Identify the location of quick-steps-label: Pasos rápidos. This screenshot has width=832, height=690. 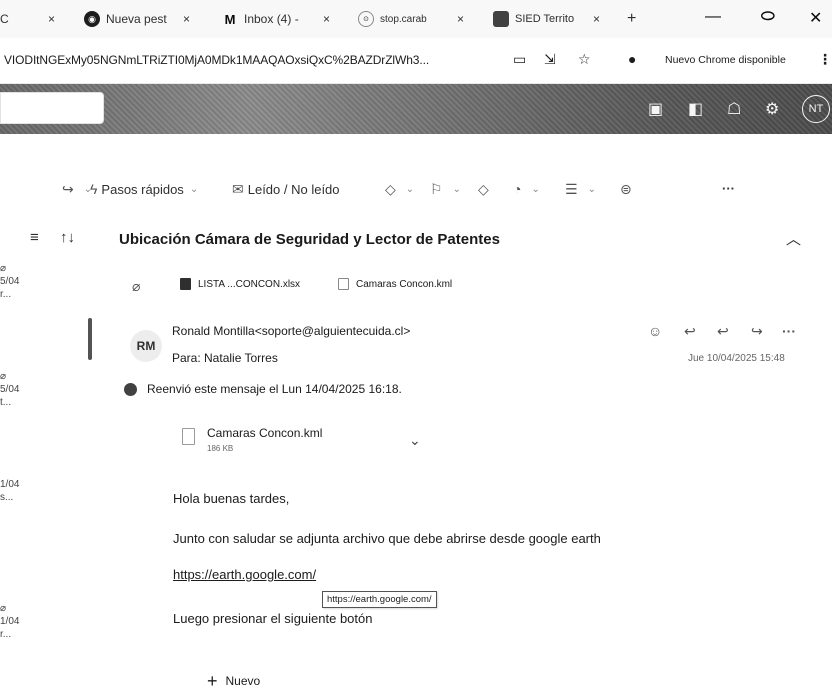
(142, 189).